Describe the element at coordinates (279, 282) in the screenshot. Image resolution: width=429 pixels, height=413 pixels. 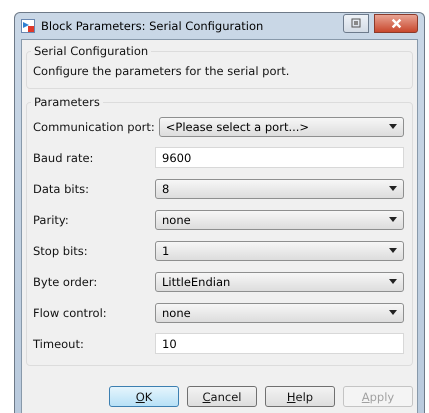
I see `dropdown: LittleEndian` at that location.